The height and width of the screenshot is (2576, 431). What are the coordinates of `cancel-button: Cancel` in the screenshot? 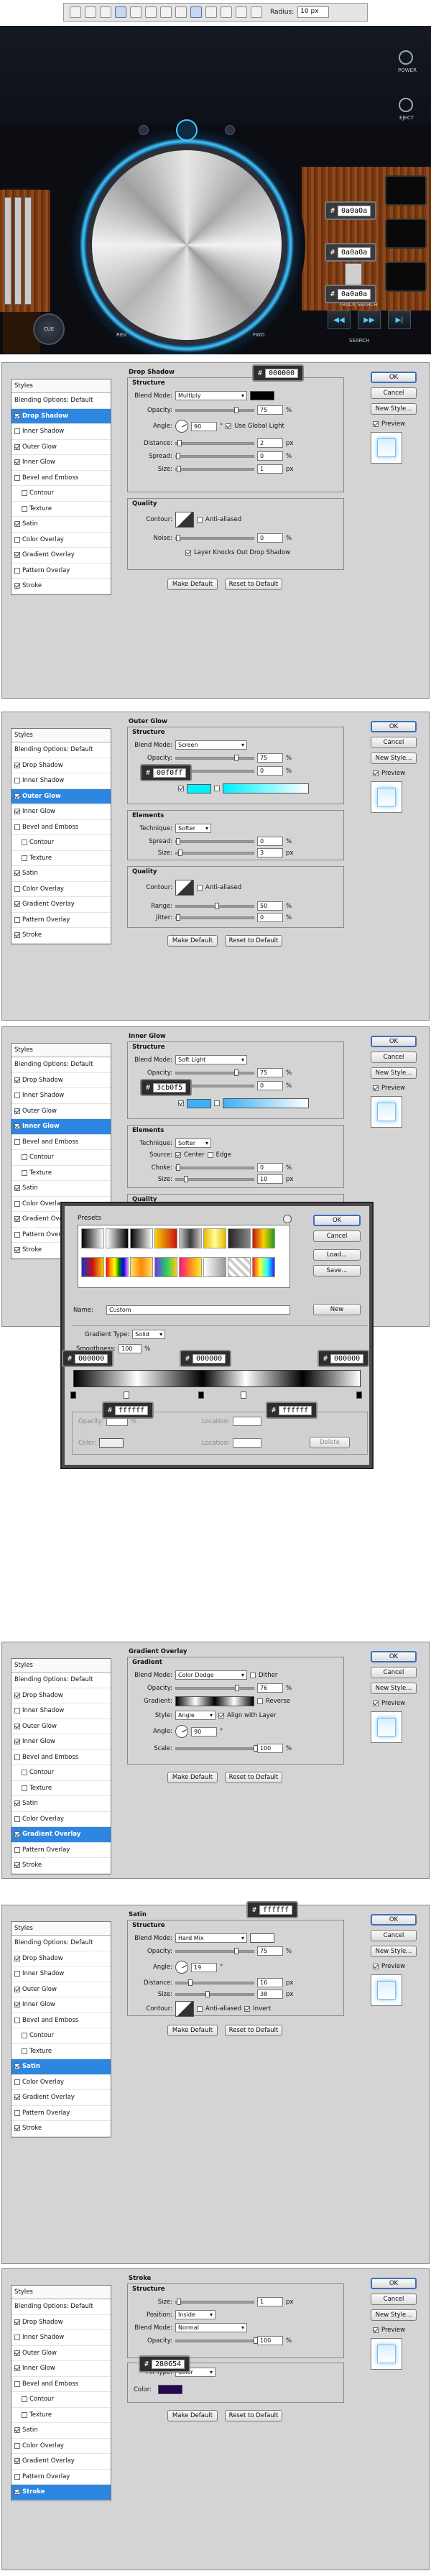 It's located at (394, 742).